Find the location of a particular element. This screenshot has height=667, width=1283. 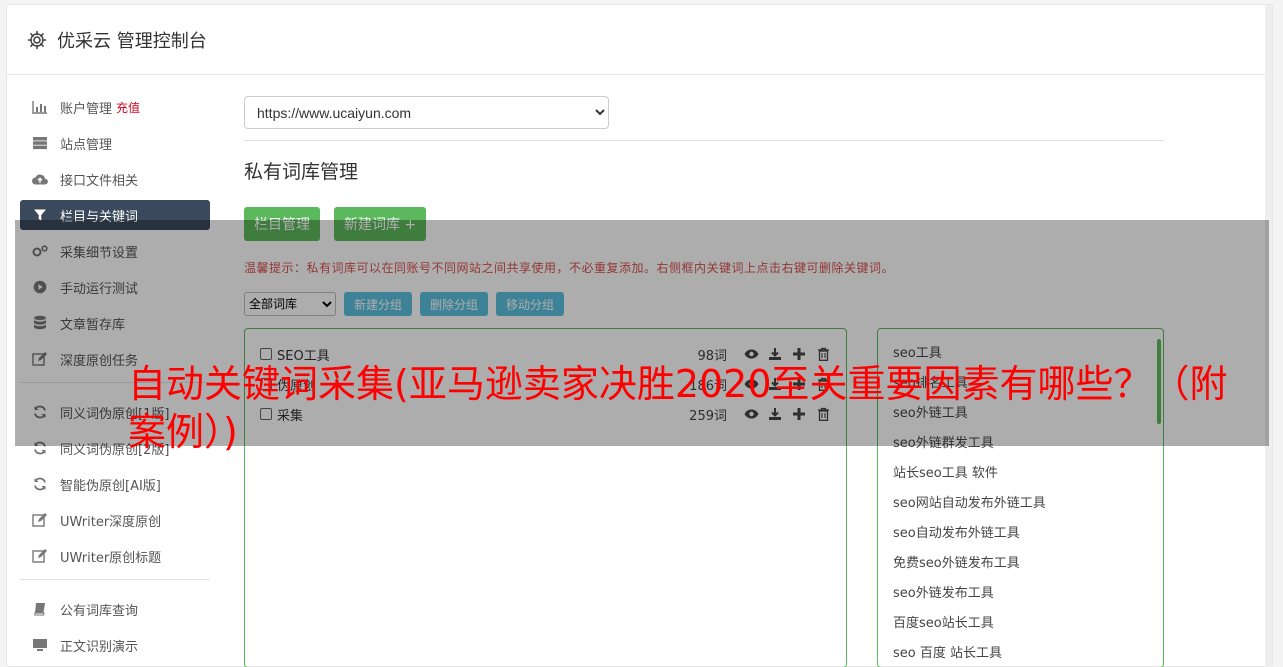

sidebar-divider is located at coordinates (115, 579).